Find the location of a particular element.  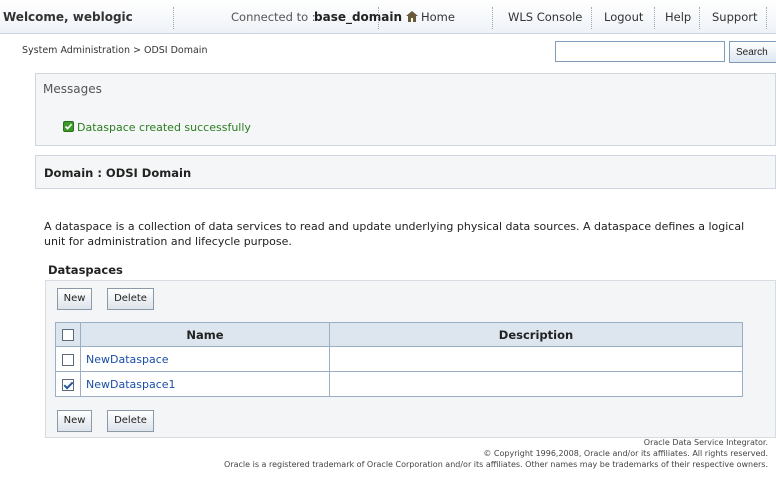

connected-label: Connected to : is located at coordinates (273, 17).